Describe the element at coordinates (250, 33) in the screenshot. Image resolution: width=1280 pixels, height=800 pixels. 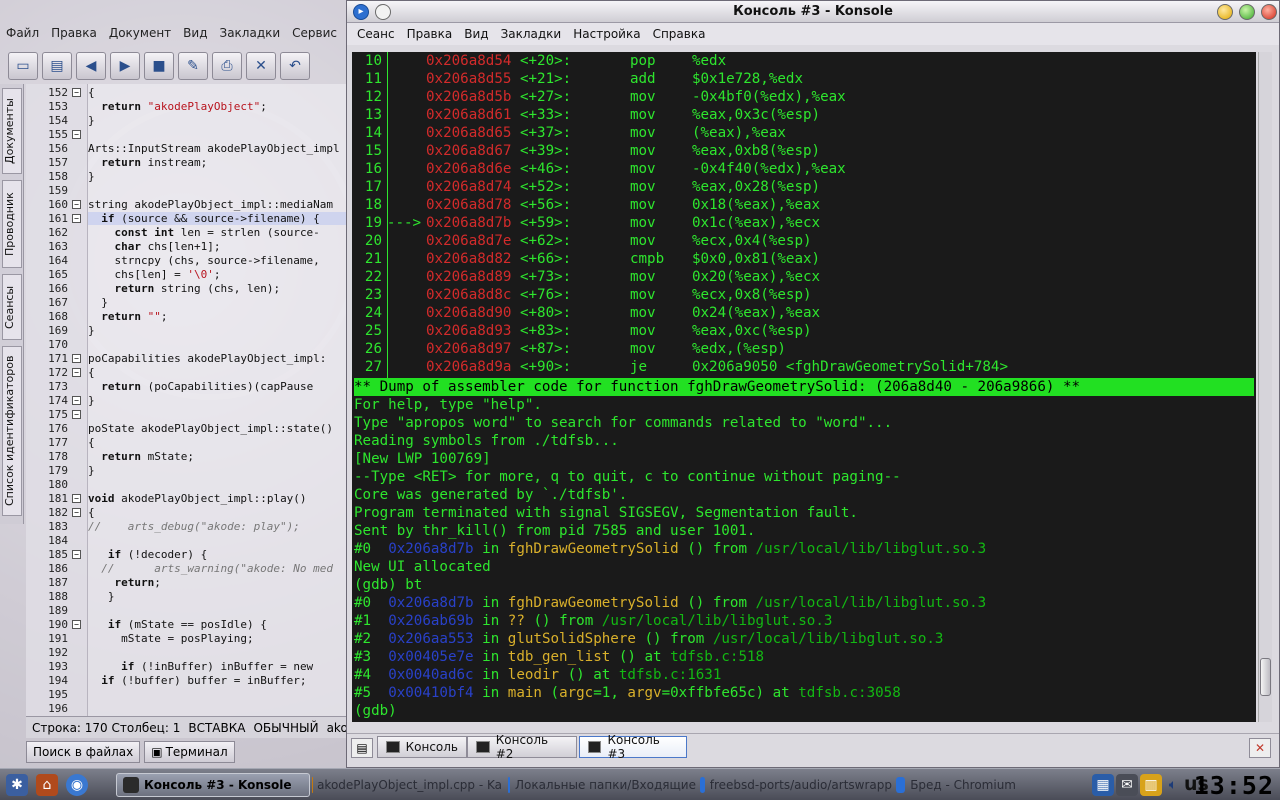
I see `kate-menu-item: Закладки` at that location.